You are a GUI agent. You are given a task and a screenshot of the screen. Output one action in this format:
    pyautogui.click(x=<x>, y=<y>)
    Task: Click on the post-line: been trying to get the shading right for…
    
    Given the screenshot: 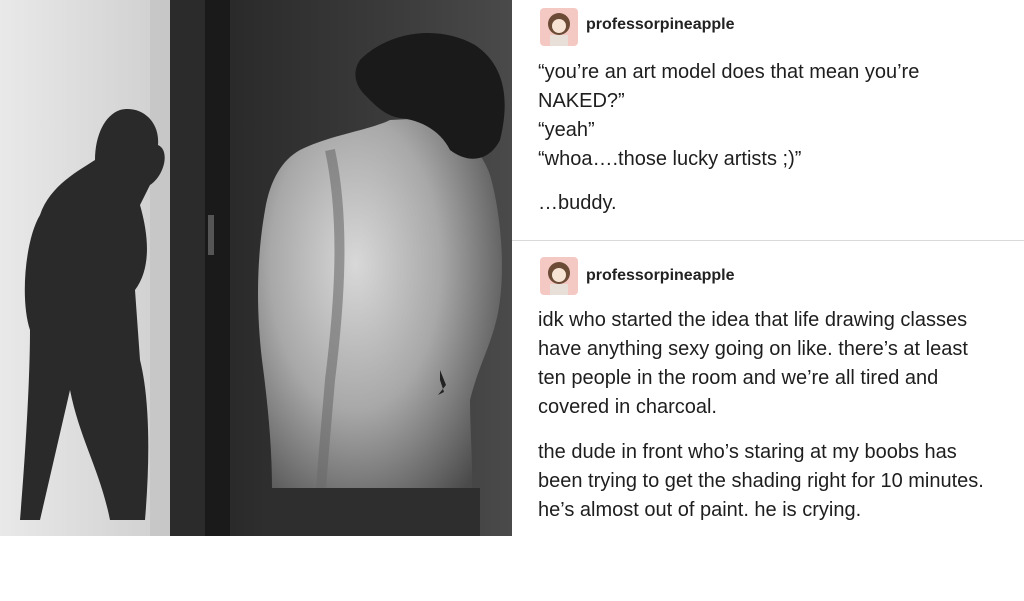 What is the action you would take?
    pyautogui.click(x=761, y=481)
    